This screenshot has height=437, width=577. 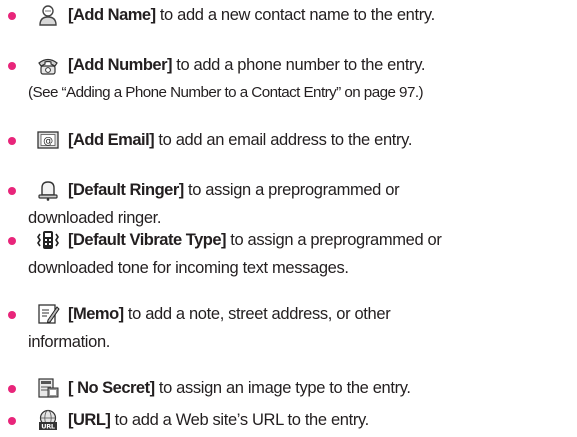 What do you see at coordinates (301, 65) in the screenshot?
I see `item-text: to add a phone number to the entry.` at bounding box center [301, 65].